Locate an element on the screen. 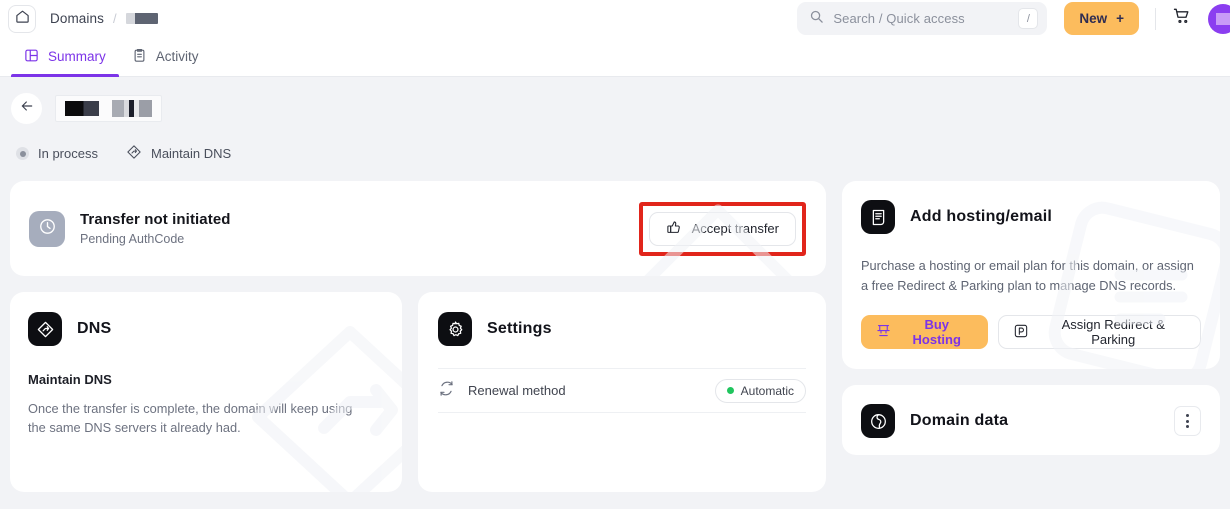 This screenshot has width=1230, height=509. buy-hosting-label: Buy Hosting is located at coordinates (936, 332).